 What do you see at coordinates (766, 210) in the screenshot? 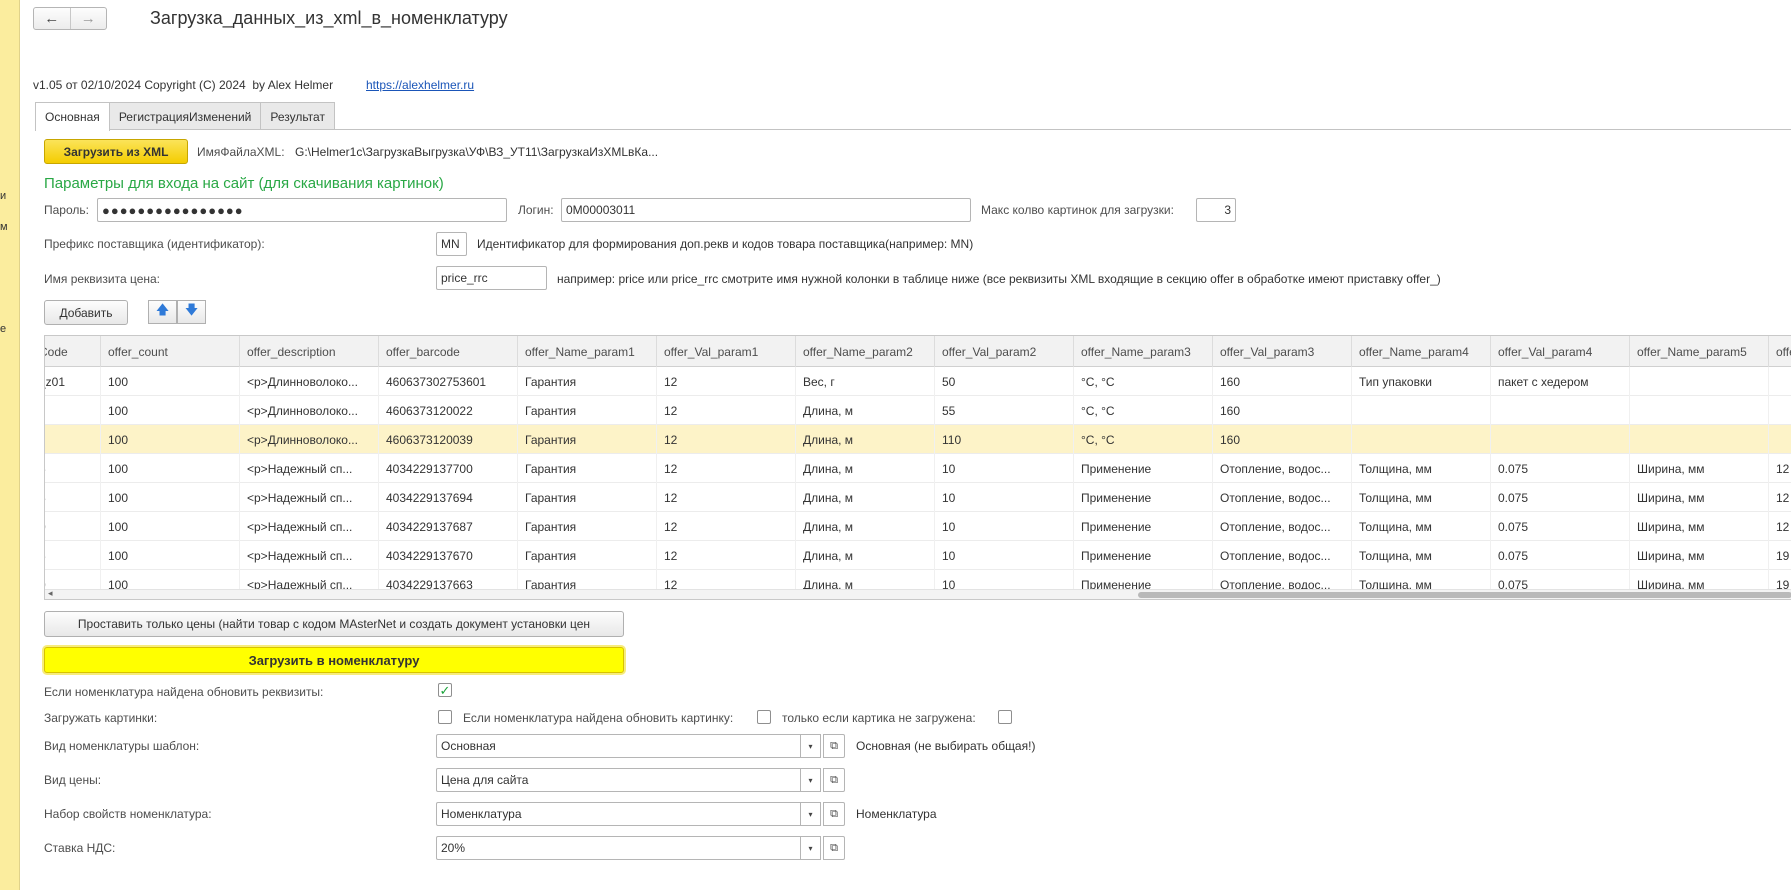
I see `login-field: 0М00003011` at bounding box center [766, 210].